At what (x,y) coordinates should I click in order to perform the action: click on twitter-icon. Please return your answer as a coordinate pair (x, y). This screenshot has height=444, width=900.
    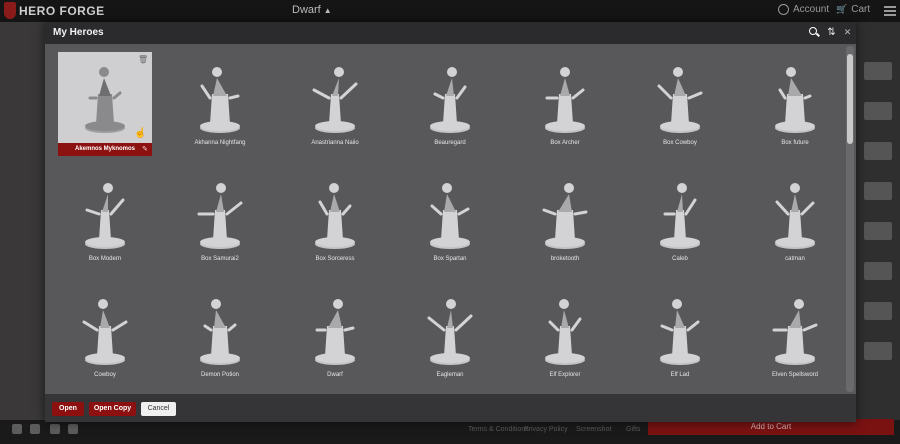
    Looking at the image, I should click on (35, 429).